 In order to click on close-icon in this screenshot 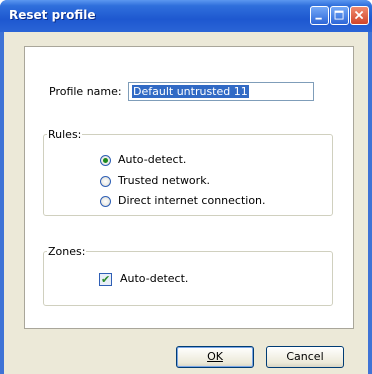, I will do `click(359, 15)`.